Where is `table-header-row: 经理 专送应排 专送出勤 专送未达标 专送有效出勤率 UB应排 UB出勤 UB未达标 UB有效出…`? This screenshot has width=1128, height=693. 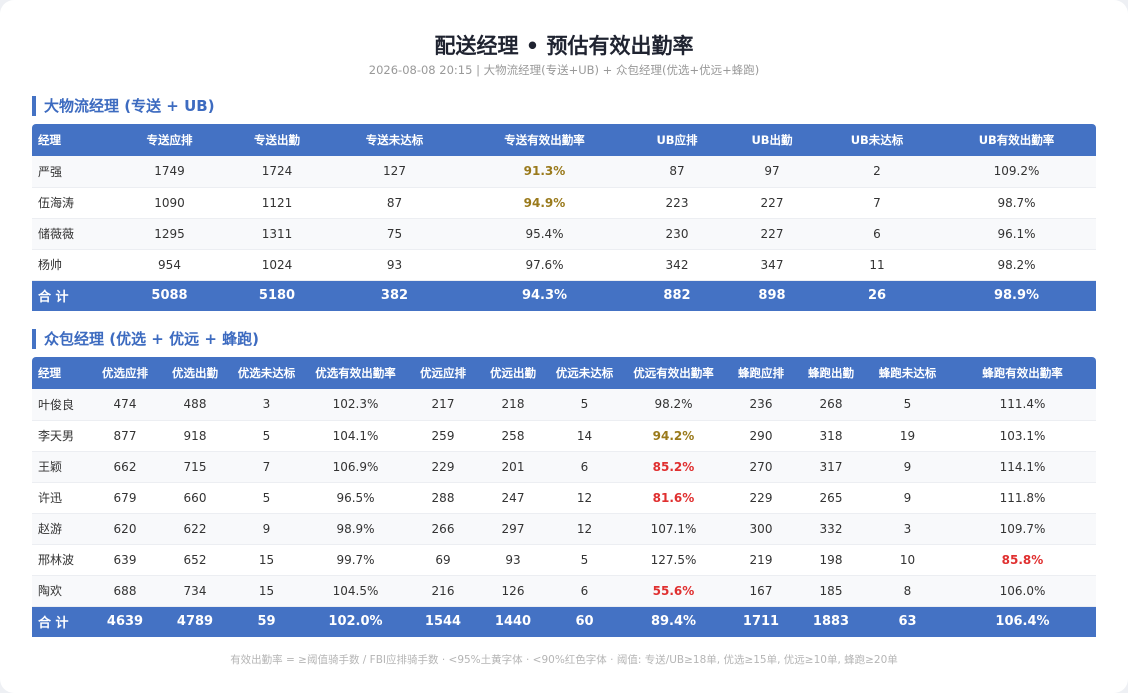 table-header-row: 经理 专送应排 专送出勤 专送未达标 专送有效出勤率 UB应排 UB出勤 UB未达标 UB有效出… is located at coordinates (564, 140).